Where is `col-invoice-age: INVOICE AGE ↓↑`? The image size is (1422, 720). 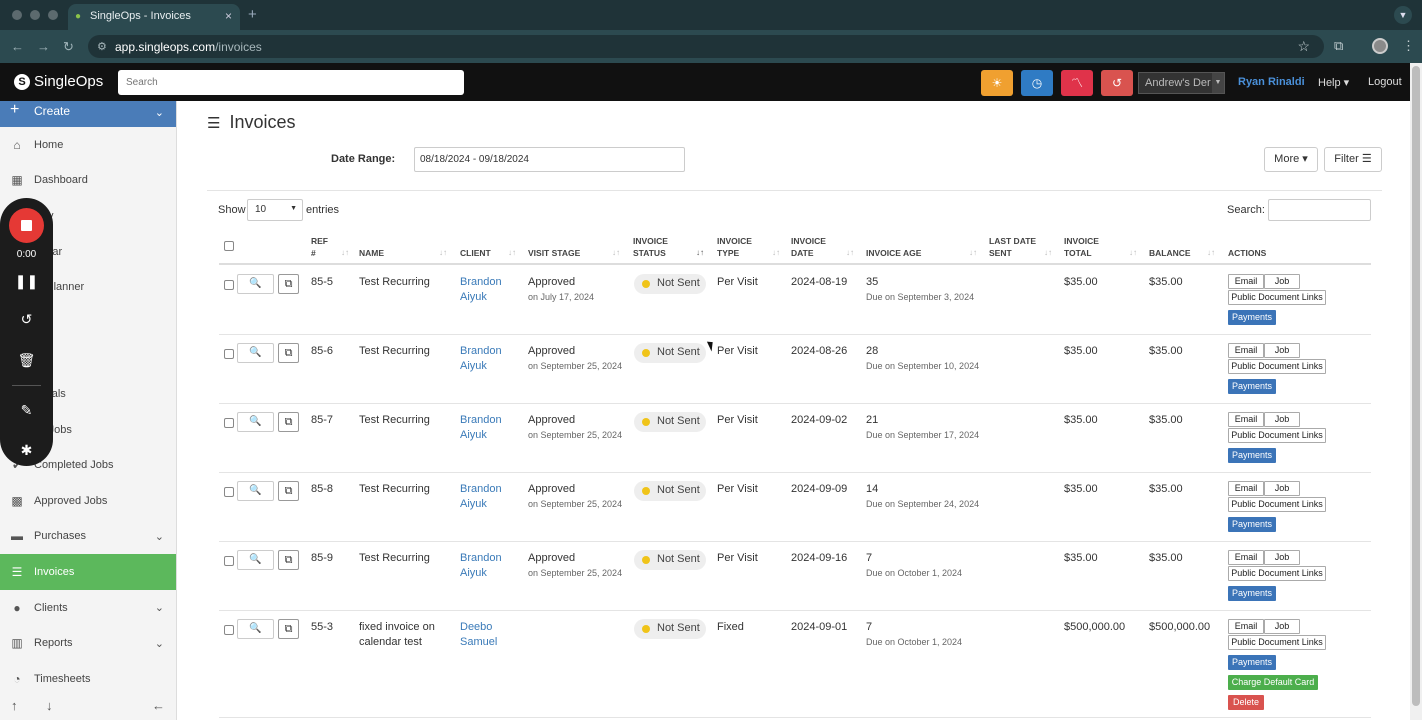 col-invoice-age: INVOICE AGE ↓↑ is located at coordinates (921, 253).